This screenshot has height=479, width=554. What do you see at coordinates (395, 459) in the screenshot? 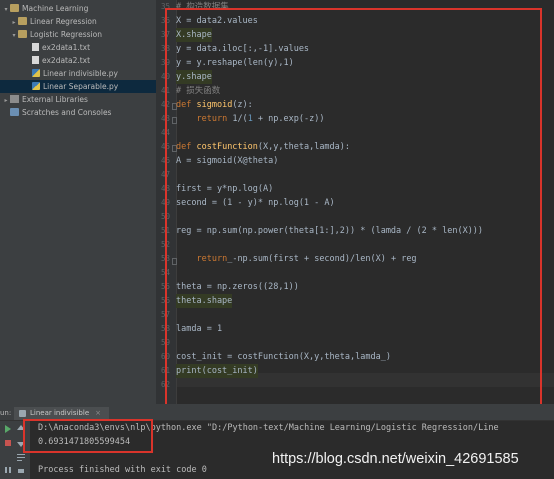
I see `watermark-text: https://blog.csdn.net/weixin_42691585` at bounding box center [395, 459].